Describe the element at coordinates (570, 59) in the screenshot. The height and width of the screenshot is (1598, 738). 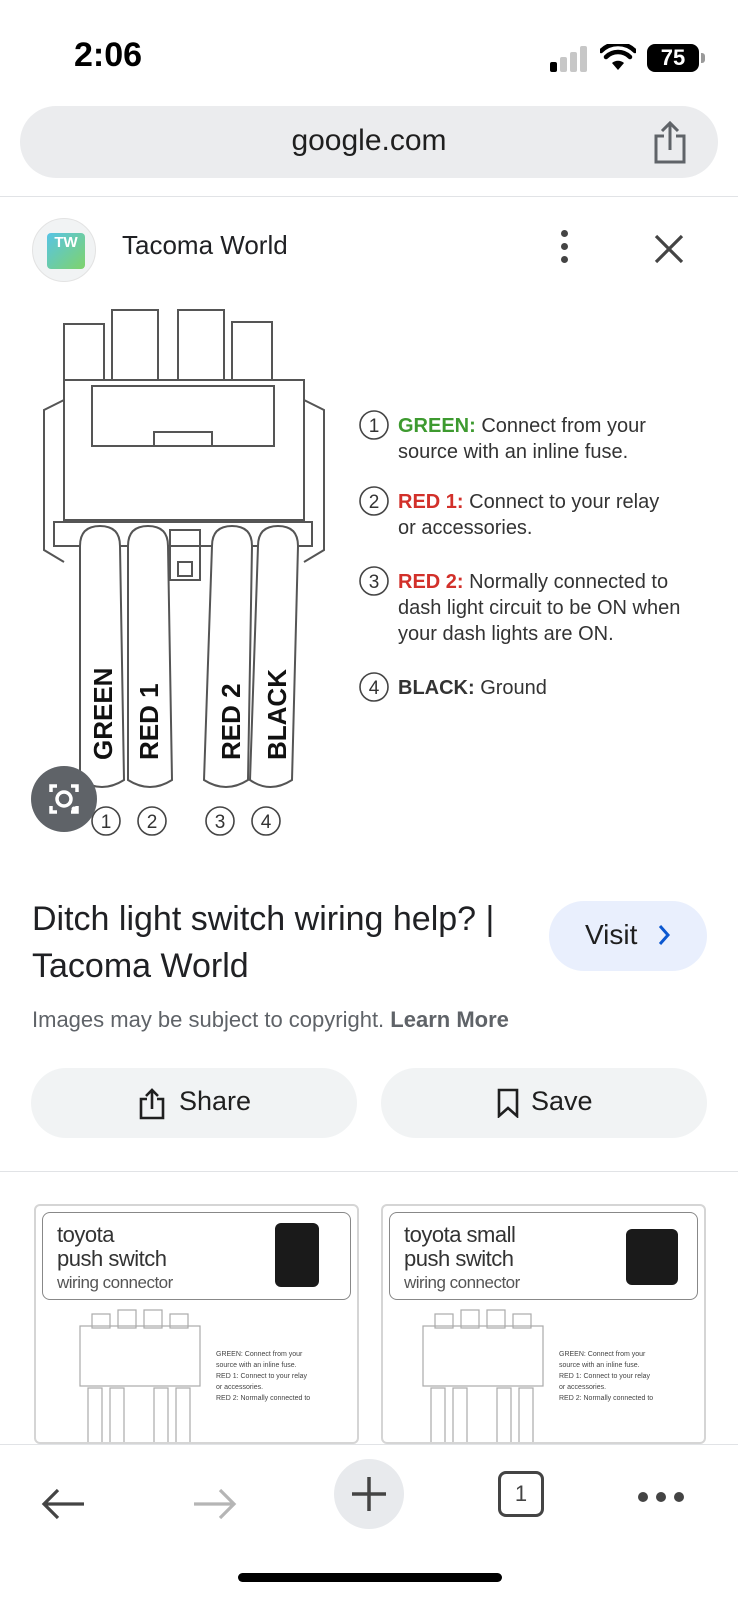
I see `cellular-signal-icon` at that location.